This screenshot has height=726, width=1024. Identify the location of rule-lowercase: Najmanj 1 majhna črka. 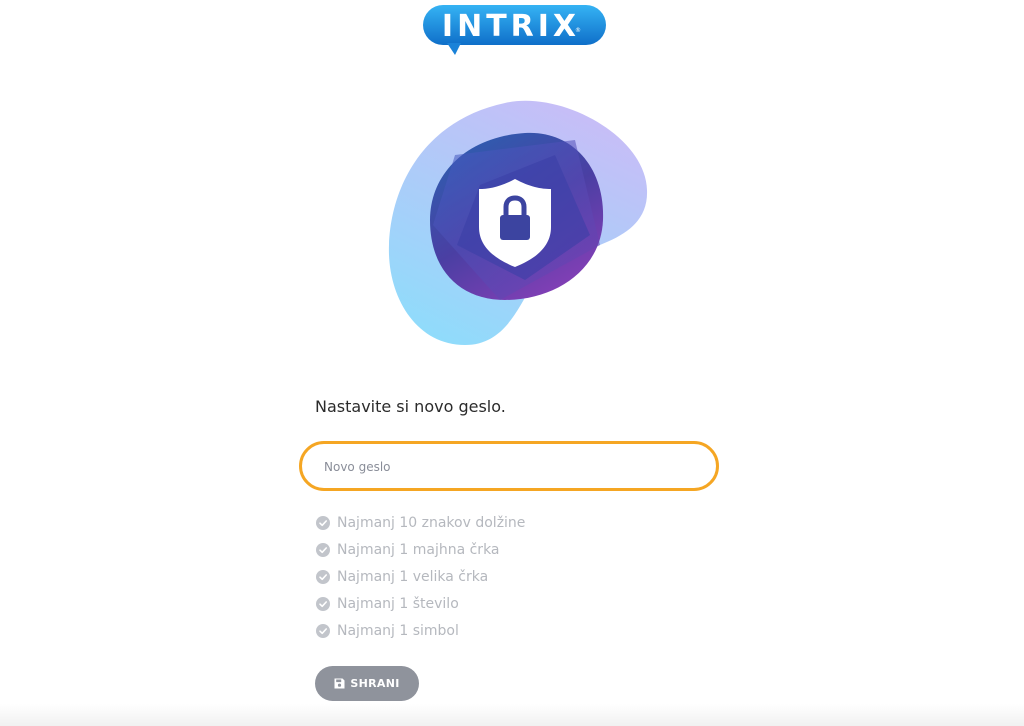
(420, 549).